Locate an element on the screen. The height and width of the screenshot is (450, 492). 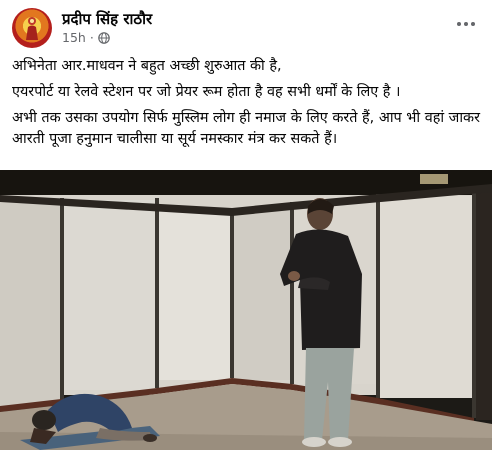
post-header: प्रदीप सिंह राठौर 15h · is located at coordinates (247, 28).